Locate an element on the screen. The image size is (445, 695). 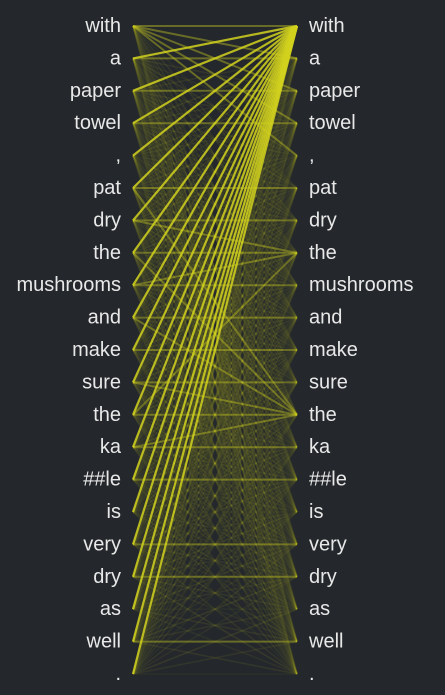
right-token-label: make is located at coordinates (333, 350).